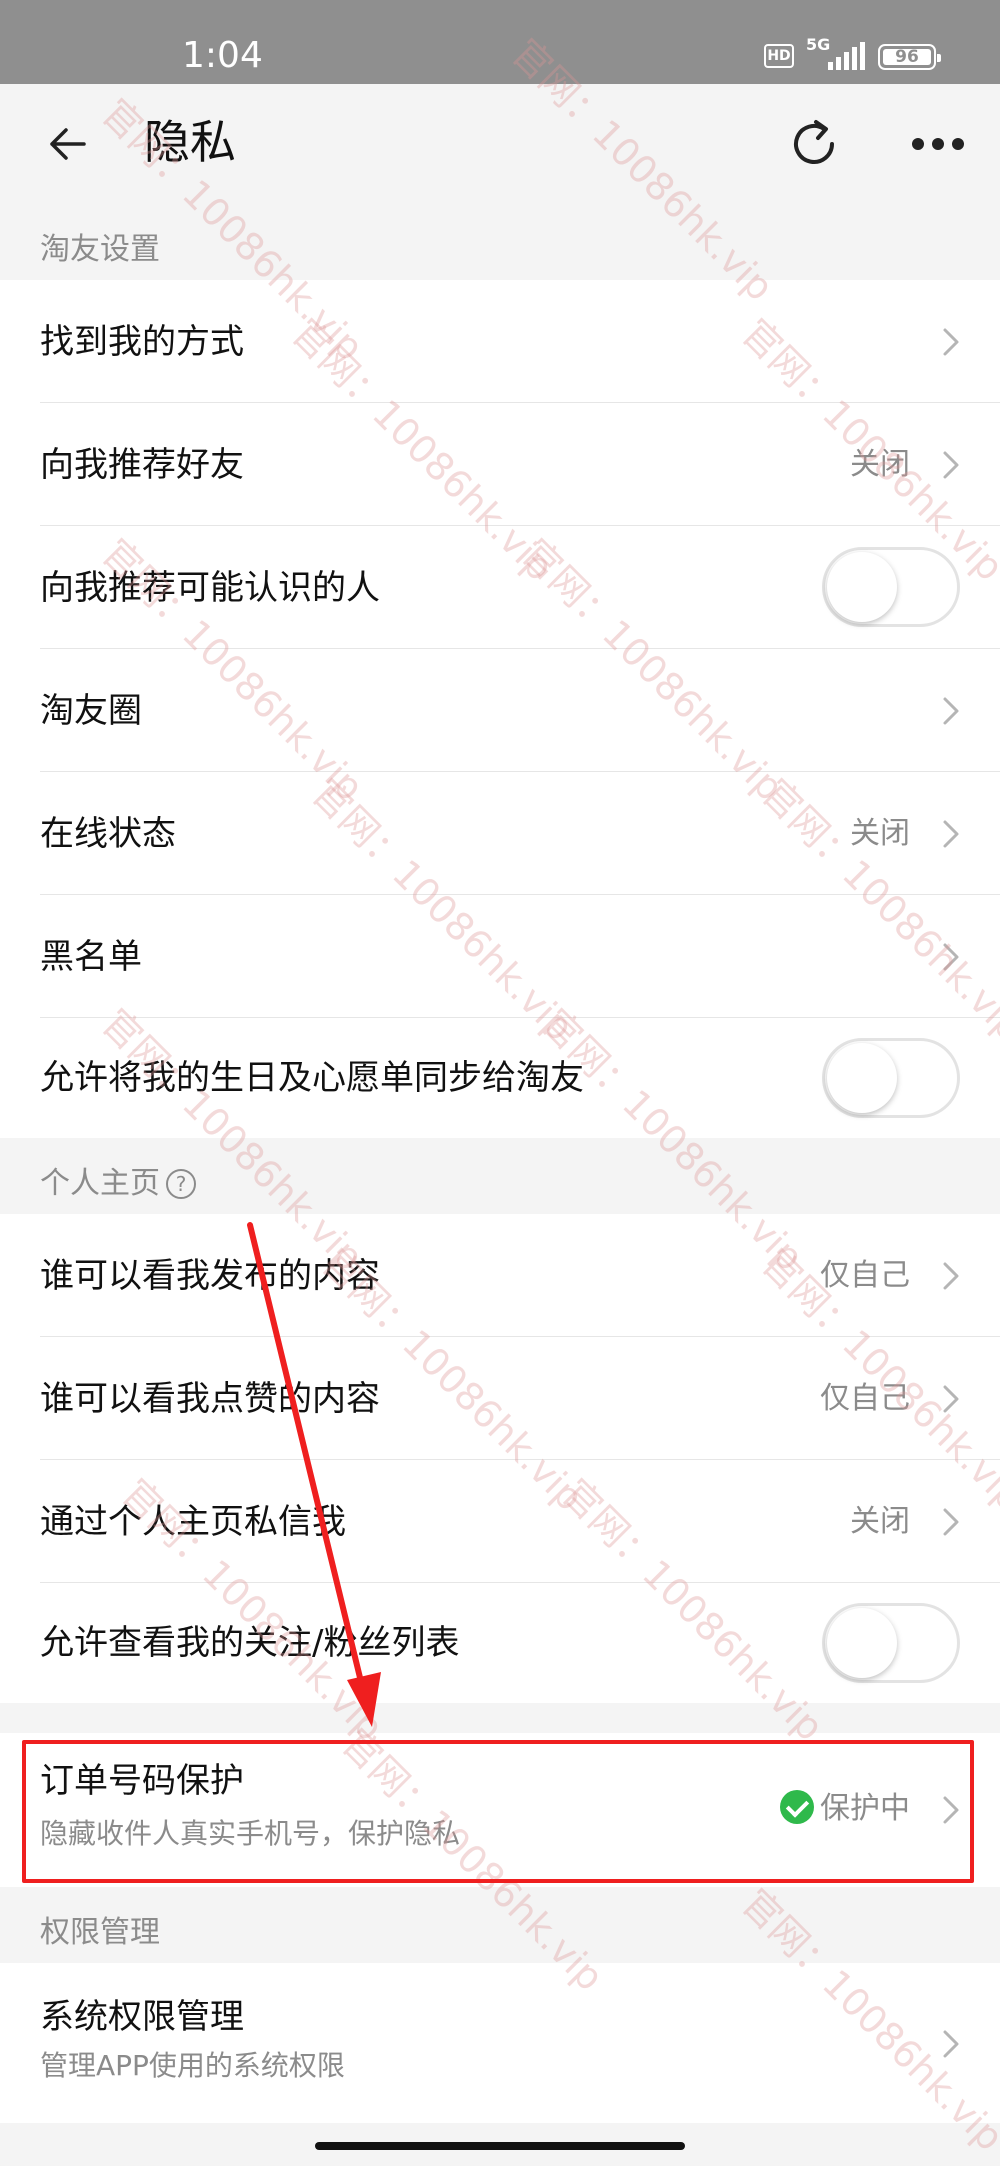  Describe the element at coordinates (250, 1833) in the screenshot. I see `row-subtitle: 隐藏收件人真实手机号，保护隐私` at that location.